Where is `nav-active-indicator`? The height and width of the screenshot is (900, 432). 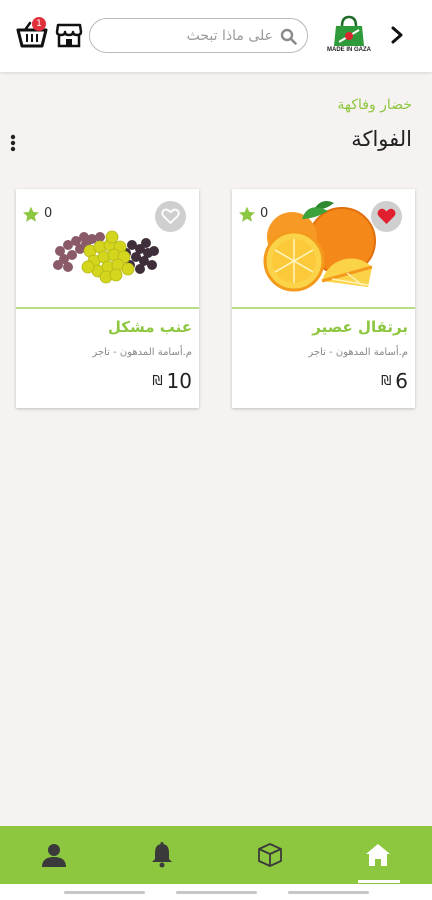
nav-active-indicator is located at coordinates (379, 881).